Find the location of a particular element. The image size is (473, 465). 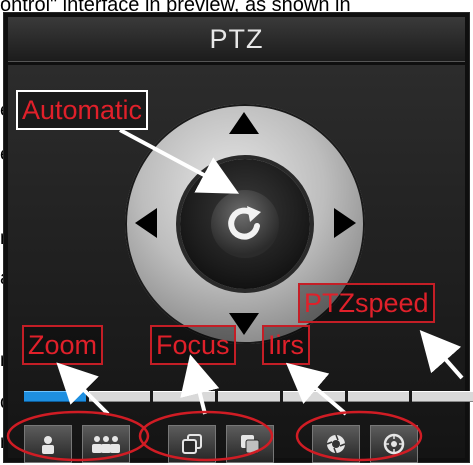

up-arrow-icon is located at coordinates (244, 123).